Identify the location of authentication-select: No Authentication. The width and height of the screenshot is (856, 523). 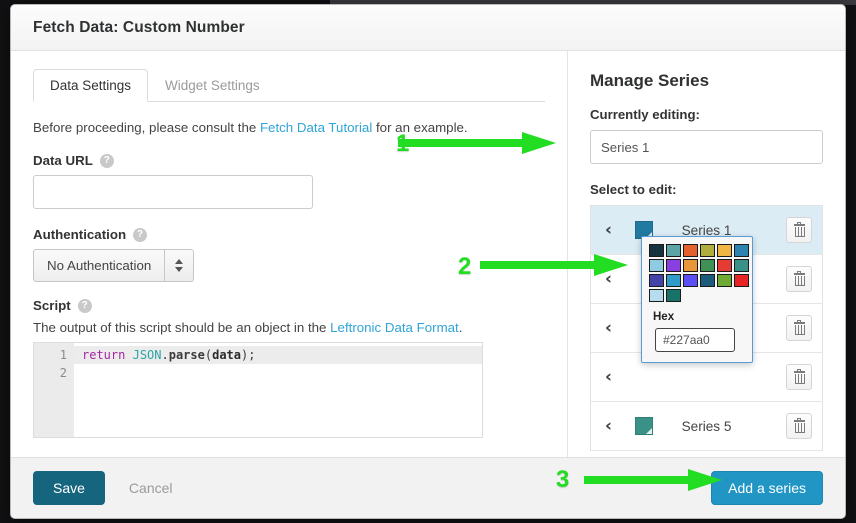
(114, 265).